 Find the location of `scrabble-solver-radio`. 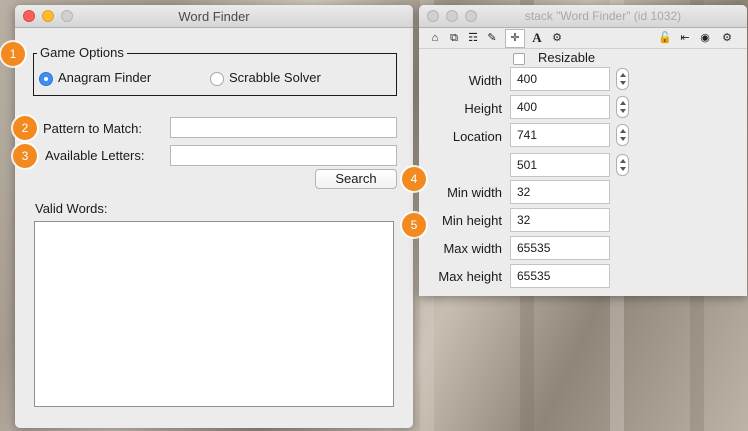

scrabble-solver-radio is located at coordinates (217, 79).